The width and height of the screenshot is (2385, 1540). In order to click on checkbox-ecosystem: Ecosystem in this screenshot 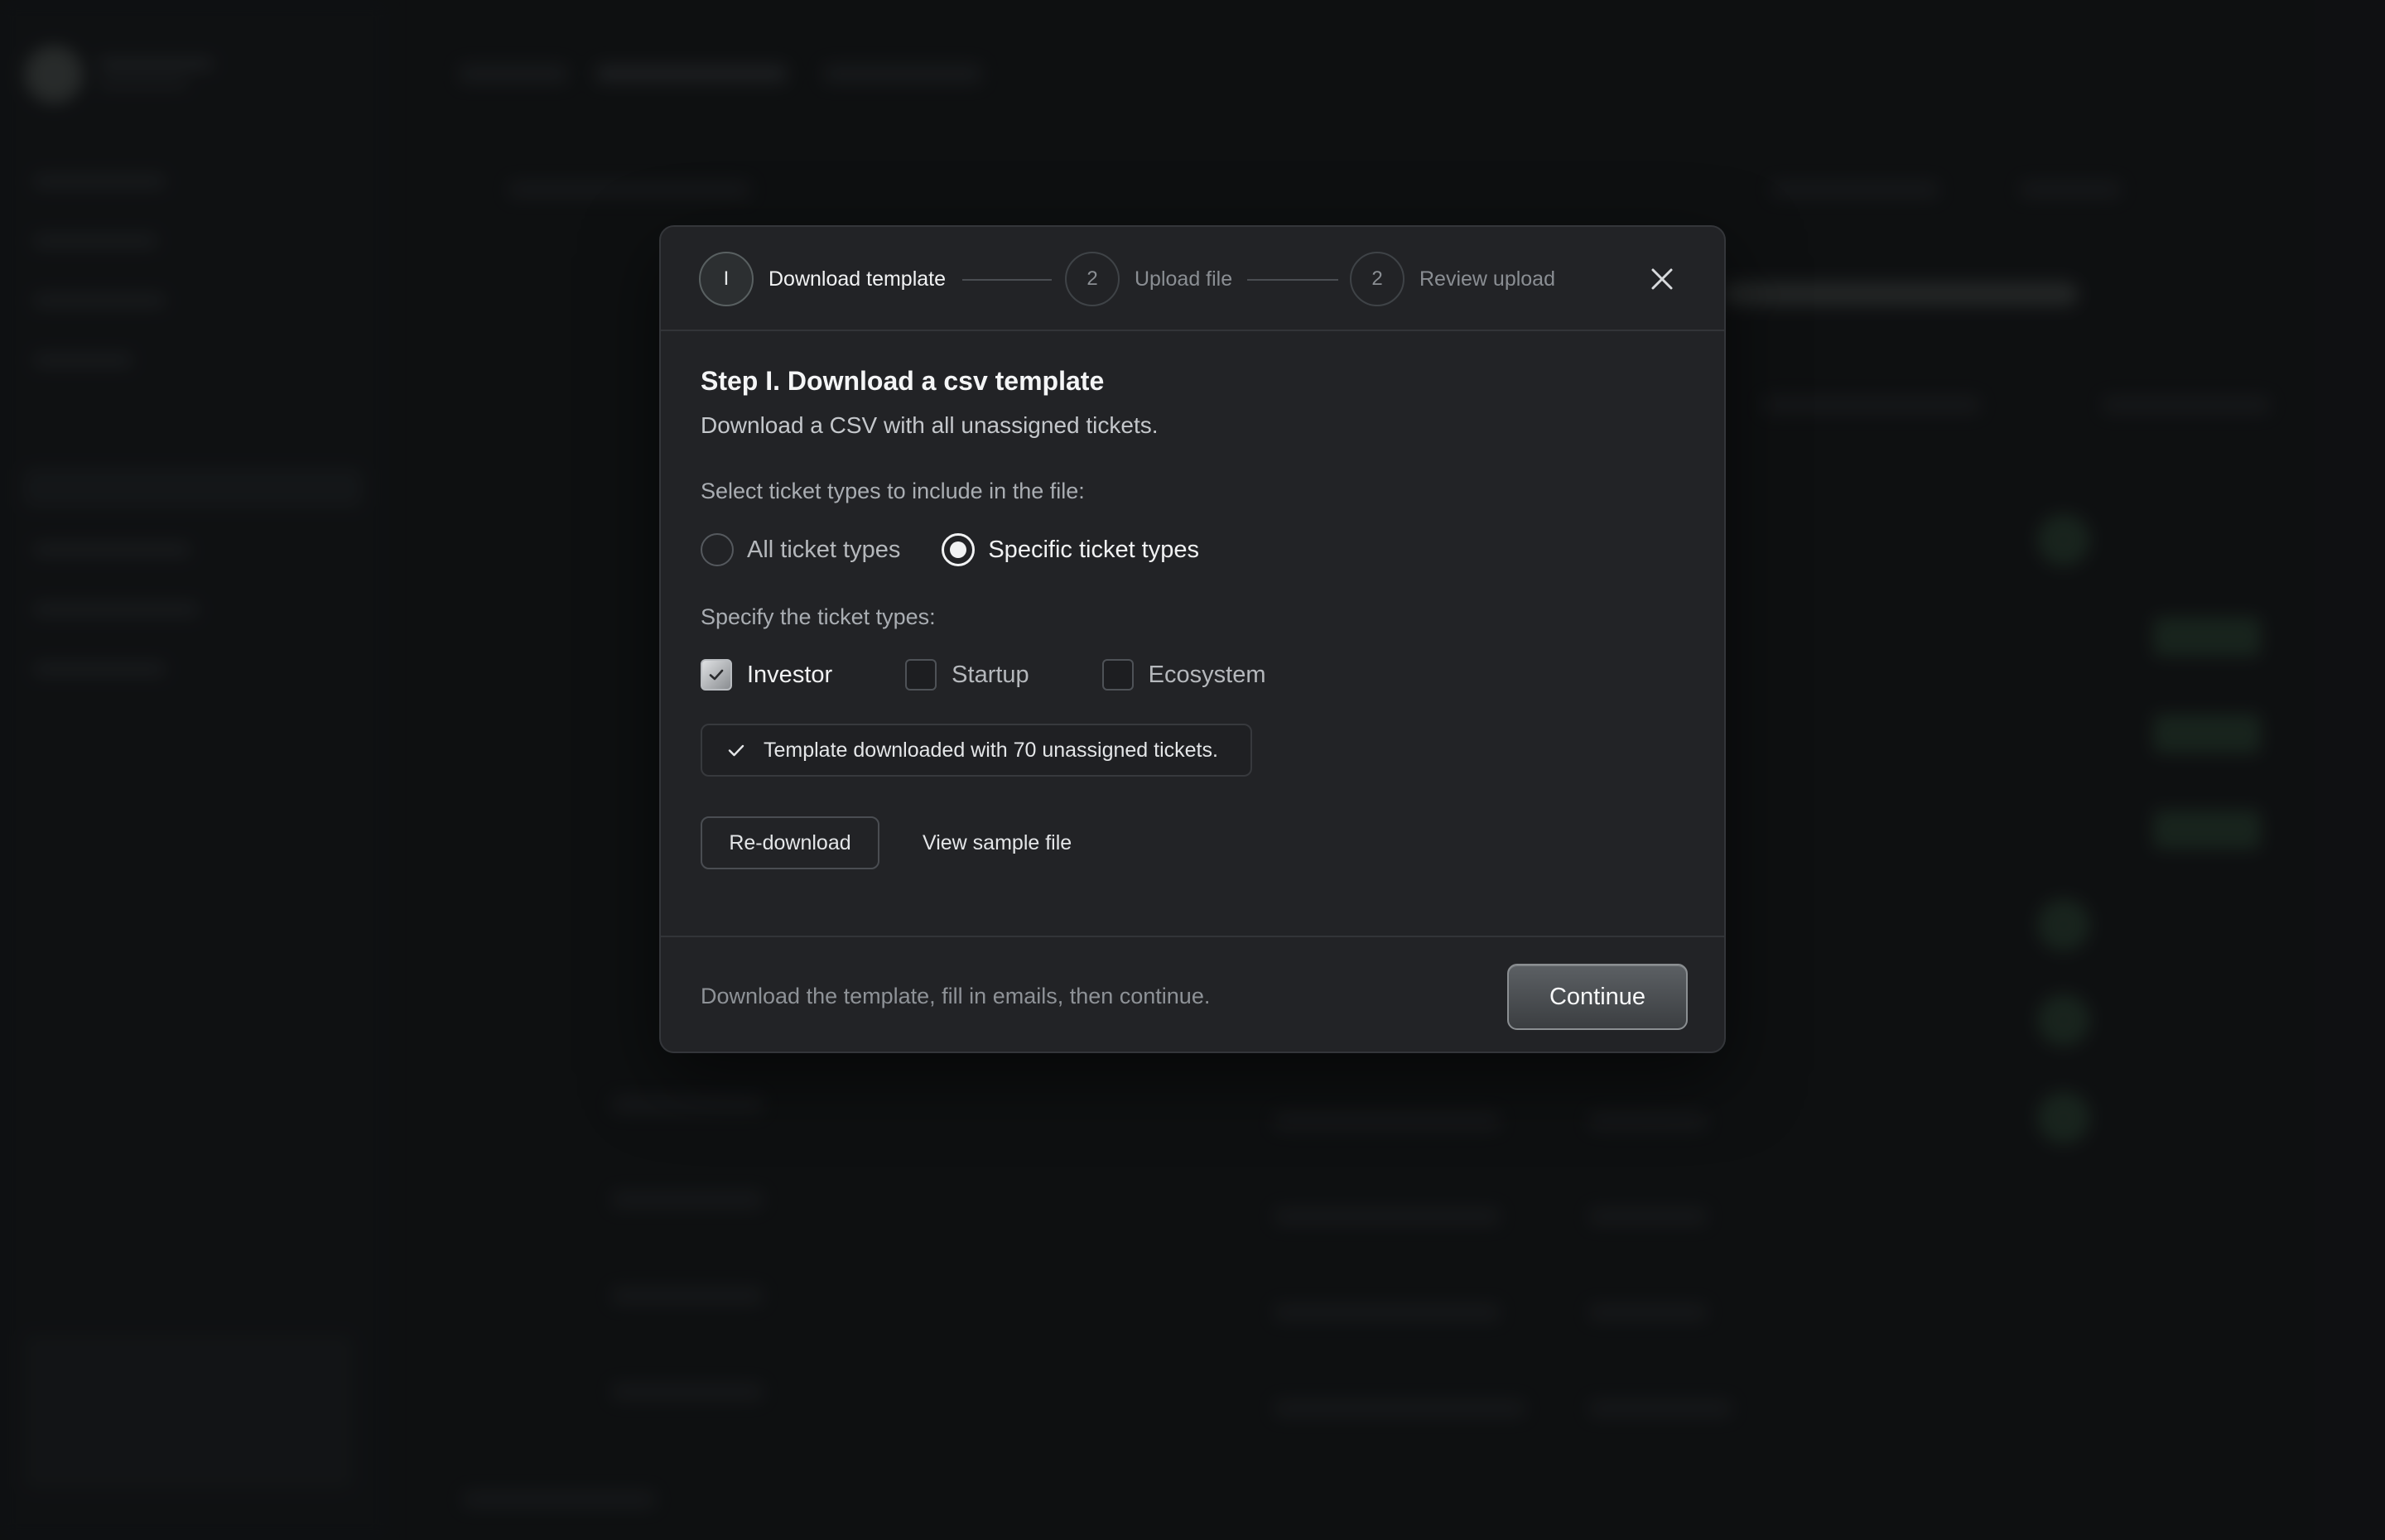, I will do `click(1183, 675)`.